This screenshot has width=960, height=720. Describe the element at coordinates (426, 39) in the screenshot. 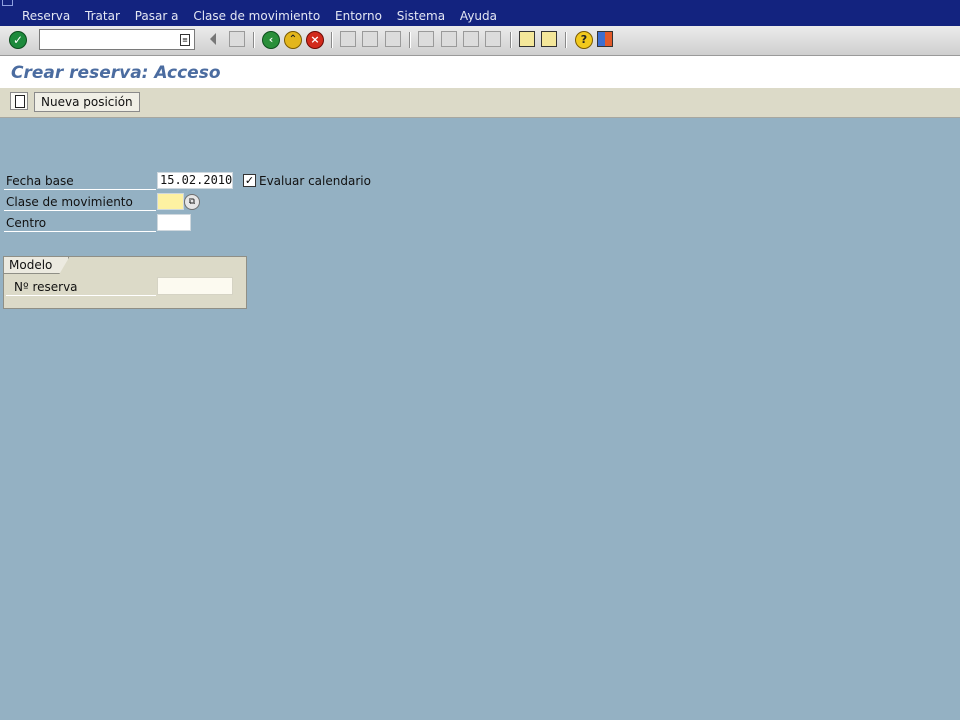

I see `first-page-icon` at that location.